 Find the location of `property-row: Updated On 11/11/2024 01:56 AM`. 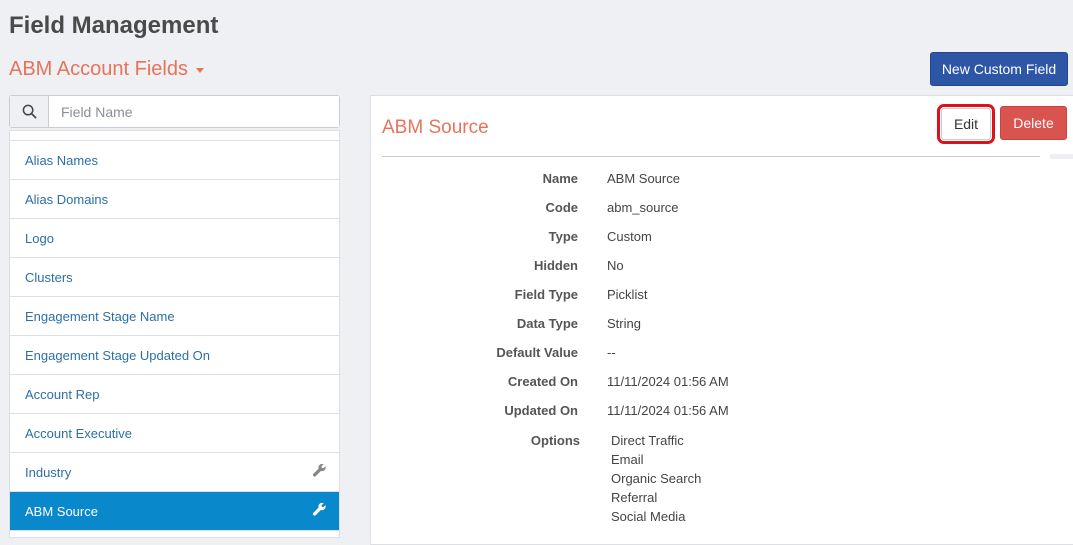

property-row: Updated On 11/11/2024 01:56 AM is located at coordinates (721, 414).